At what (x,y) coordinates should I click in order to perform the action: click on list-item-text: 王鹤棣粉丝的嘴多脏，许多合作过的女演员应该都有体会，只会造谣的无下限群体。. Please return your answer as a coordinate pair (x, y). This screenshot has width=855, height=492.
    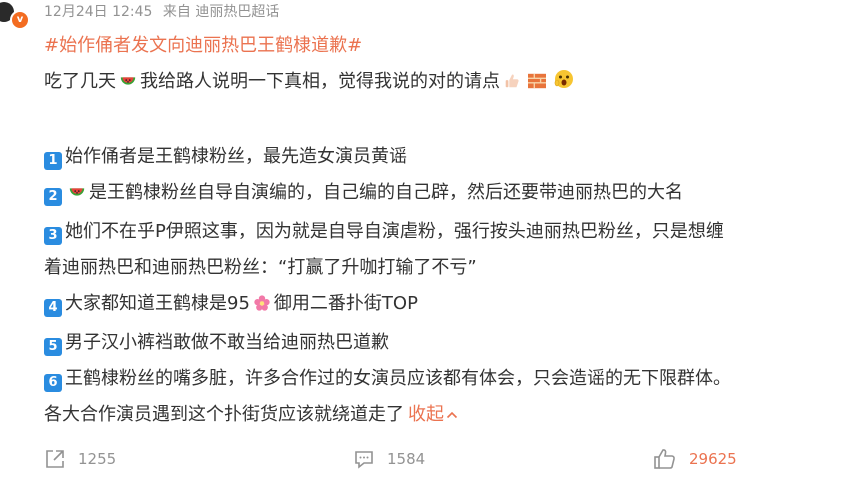
    Looking at the image, I should click on (398, 378).